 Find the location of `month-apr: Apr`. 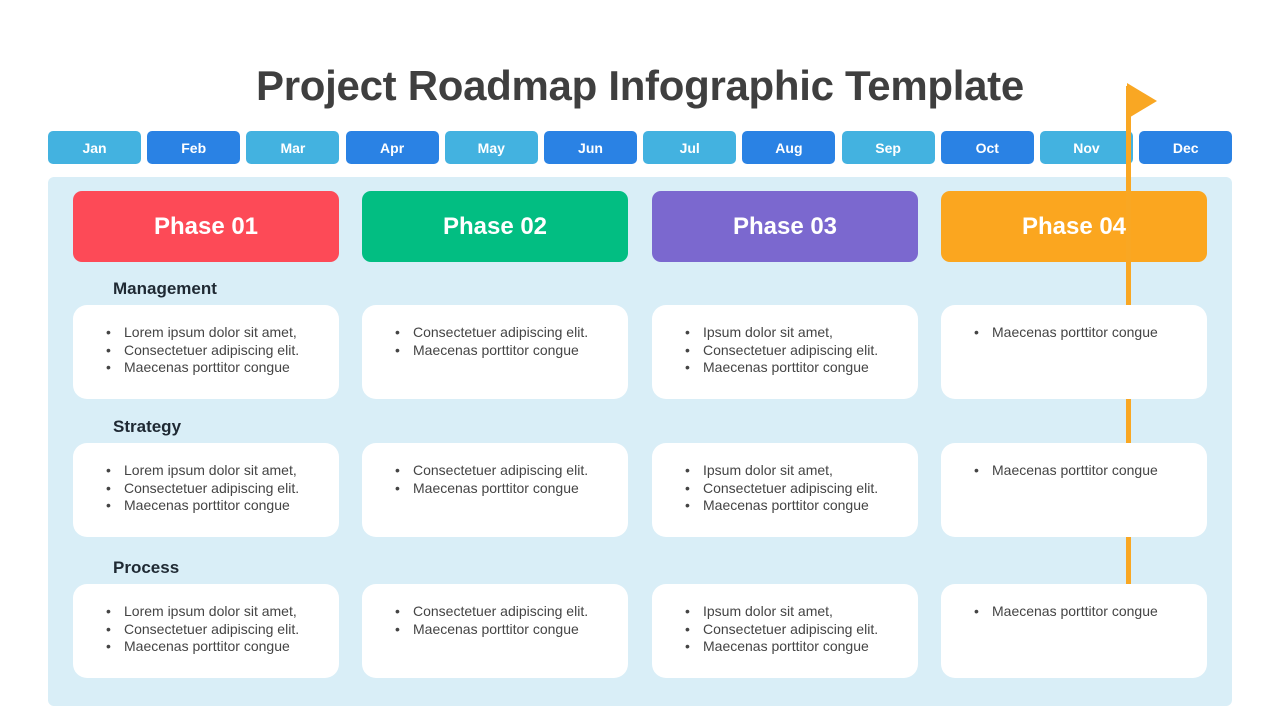

month-apr: Apr is located at coordinates (392, 147).